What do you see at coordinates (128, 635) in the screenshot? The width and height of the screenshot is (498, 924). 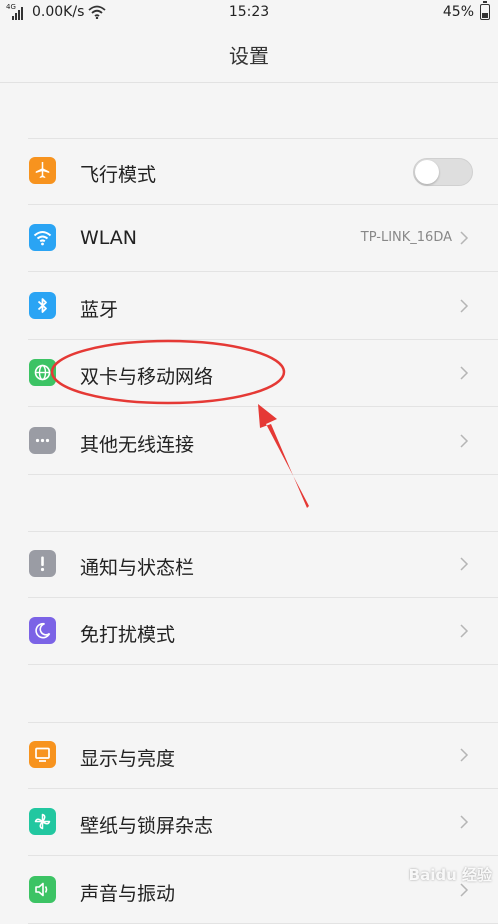 I see `settings-row-label: 免打扰模式` at bounding box center [128, 635].